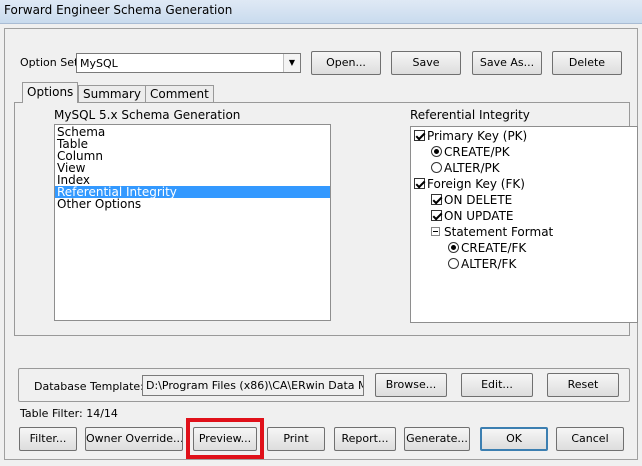  I want to click on on-delete-option: ON DELETE, so click(471, 200).